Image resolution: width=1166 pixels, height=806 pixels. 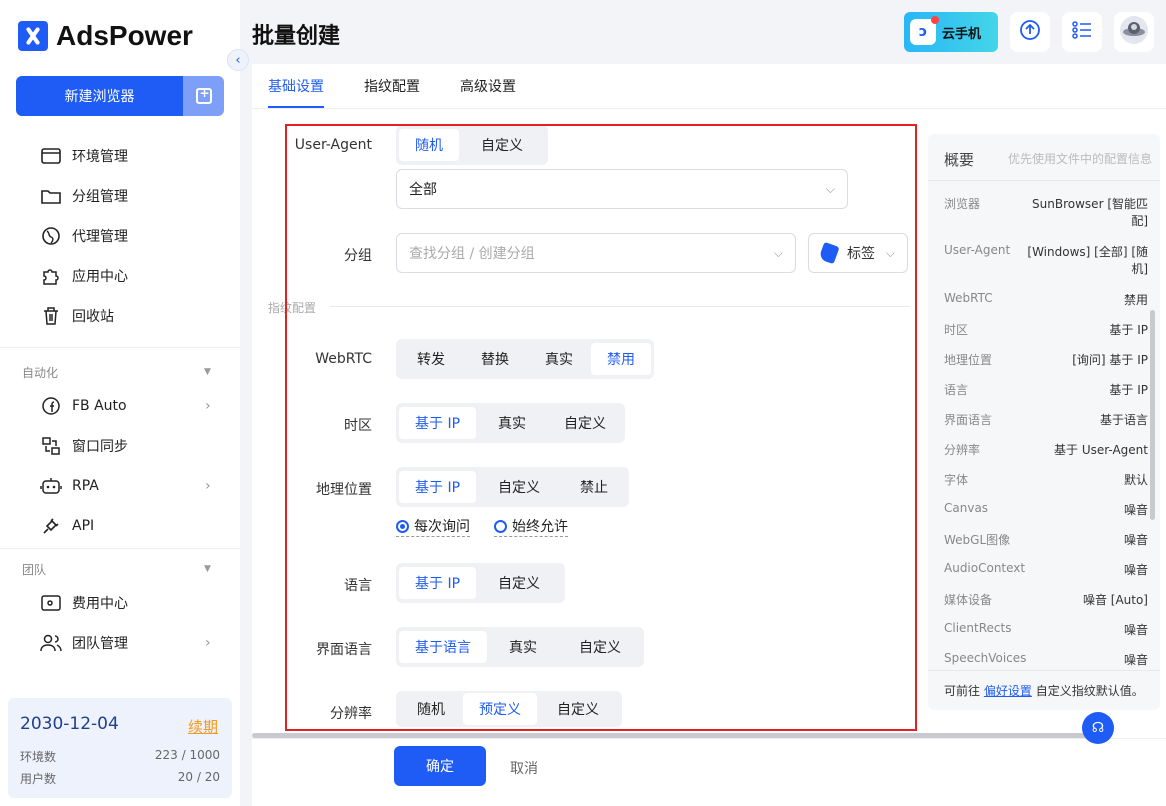 What do you see at coordinates (523, 647) in the screenshot?
I see `ui-language-option-real: 真实` at bounding box center [523, 647].